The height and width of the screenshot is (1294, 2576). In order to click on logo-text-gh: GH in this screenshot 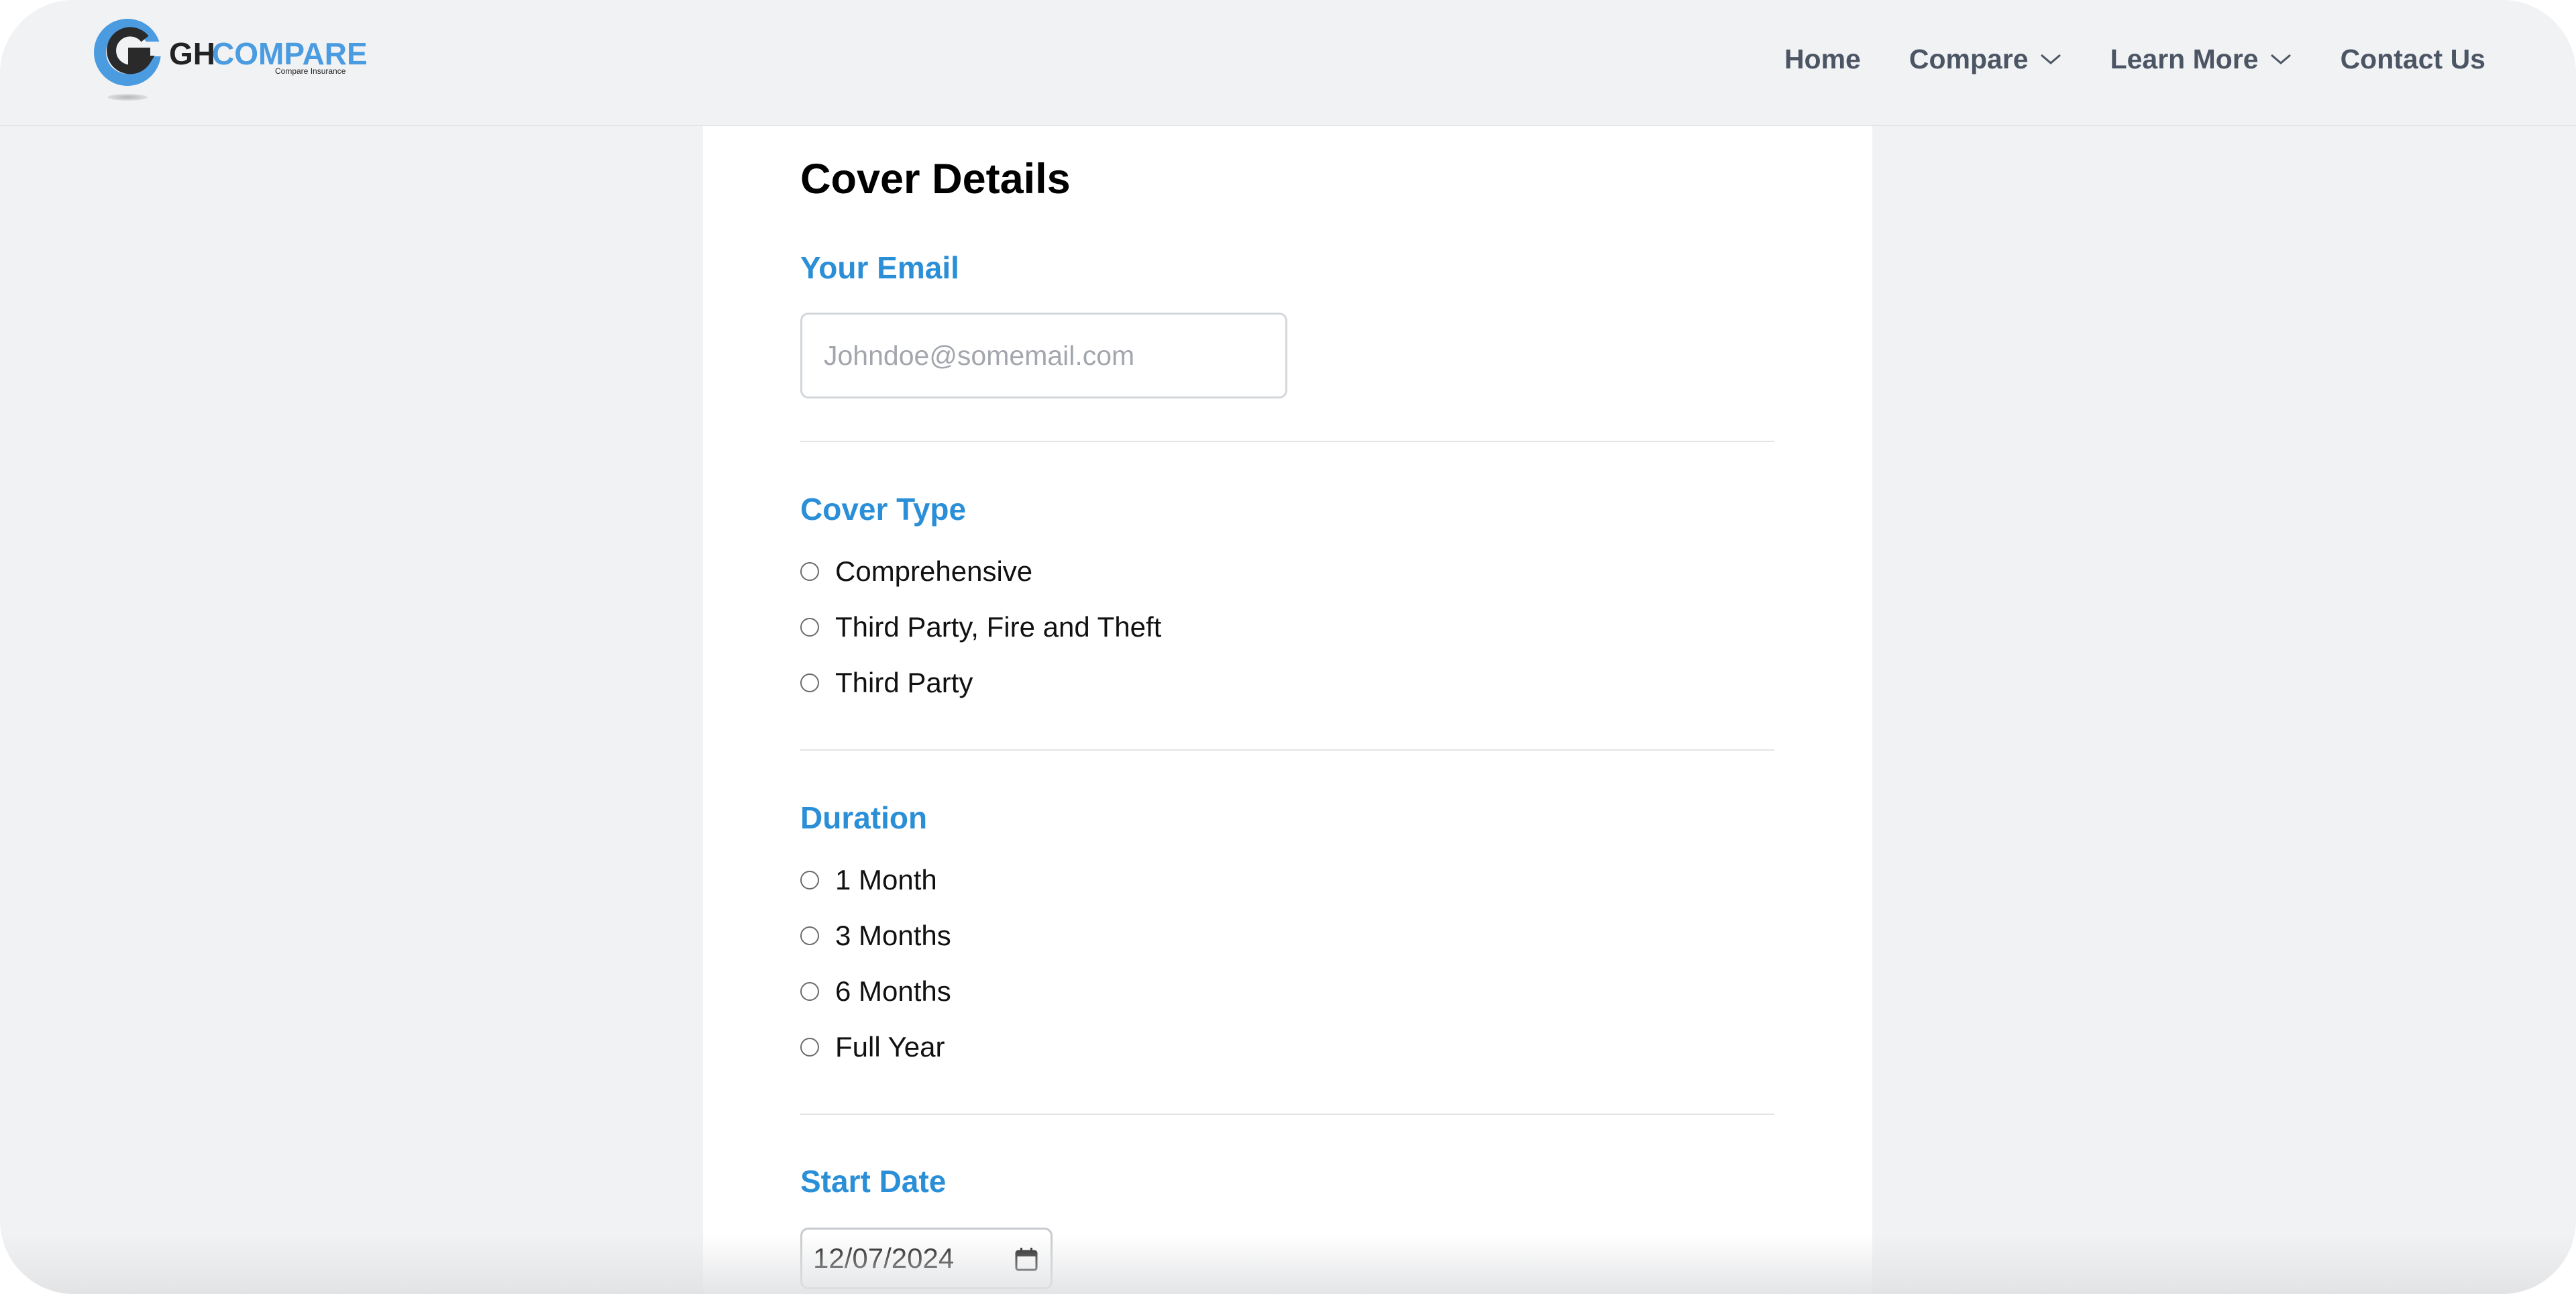, I will do `click(192, 53)`.